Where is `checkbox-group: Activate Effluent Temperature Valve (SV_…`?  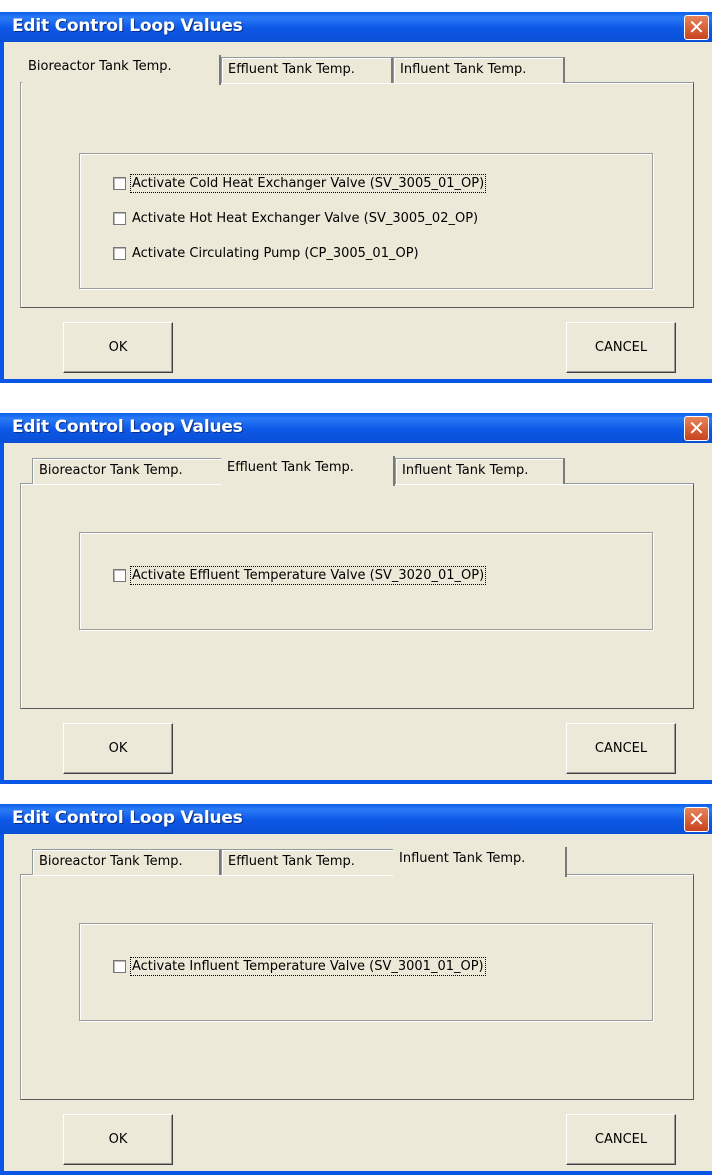
checkbox-group: Activate Effluent Temperature Valve (SV_… is located at coordinates (366, 581).